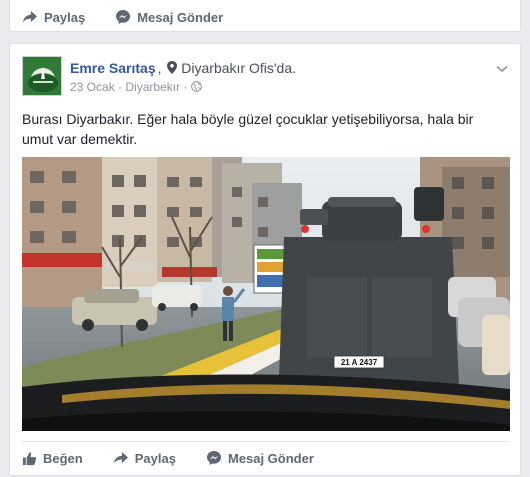  I want to click on post-place: Diyarbekır, so click(152, 87).